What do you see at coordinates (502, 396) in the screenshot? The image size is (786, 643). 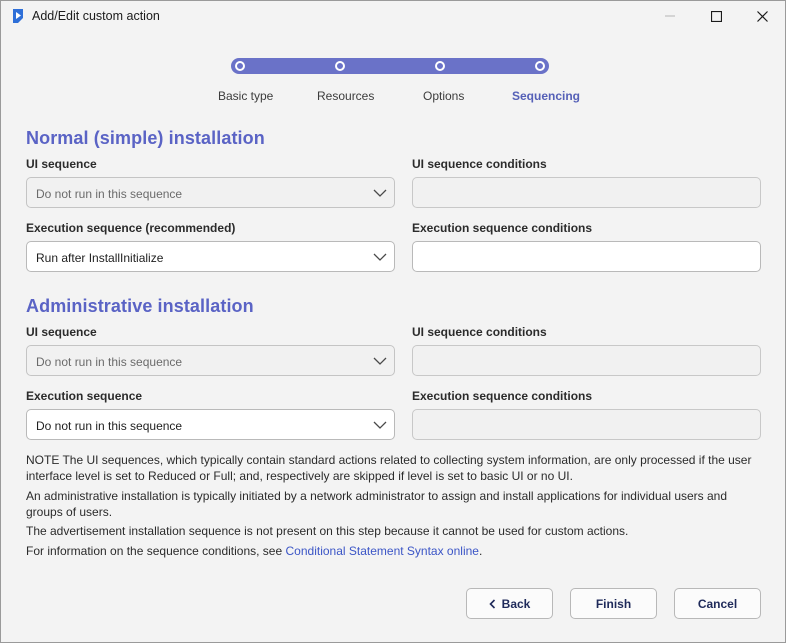 I see `admin-exec-conditions-label: Execution sequence conditions` at bounding box center [502, 396].